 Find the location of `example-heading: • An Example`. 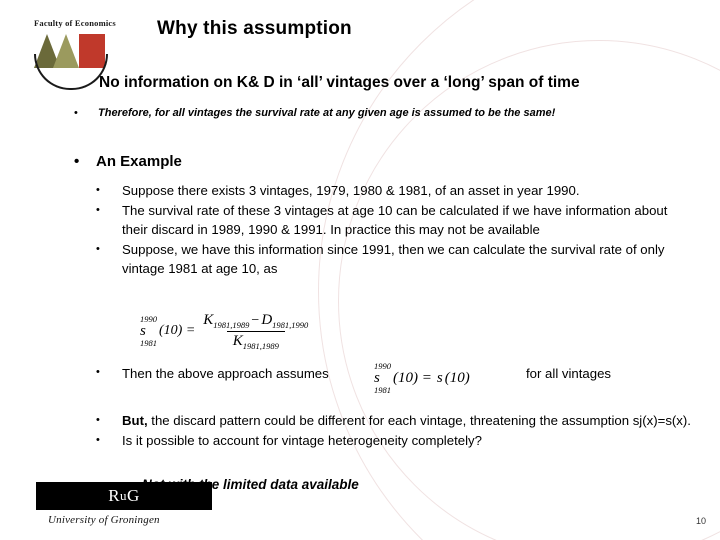

example-heading: • An Example is located at coordinates (128, 161).